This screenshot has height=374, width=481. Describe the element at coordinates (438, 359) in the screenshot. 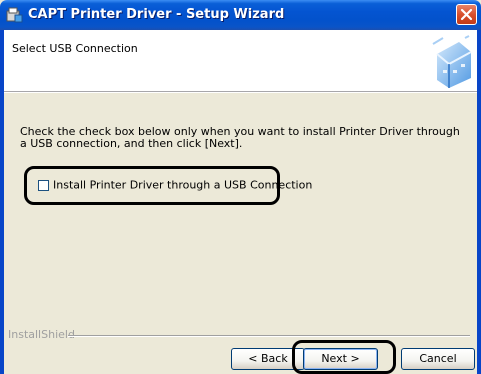

I see `cancel-button: Cancel` at that location.